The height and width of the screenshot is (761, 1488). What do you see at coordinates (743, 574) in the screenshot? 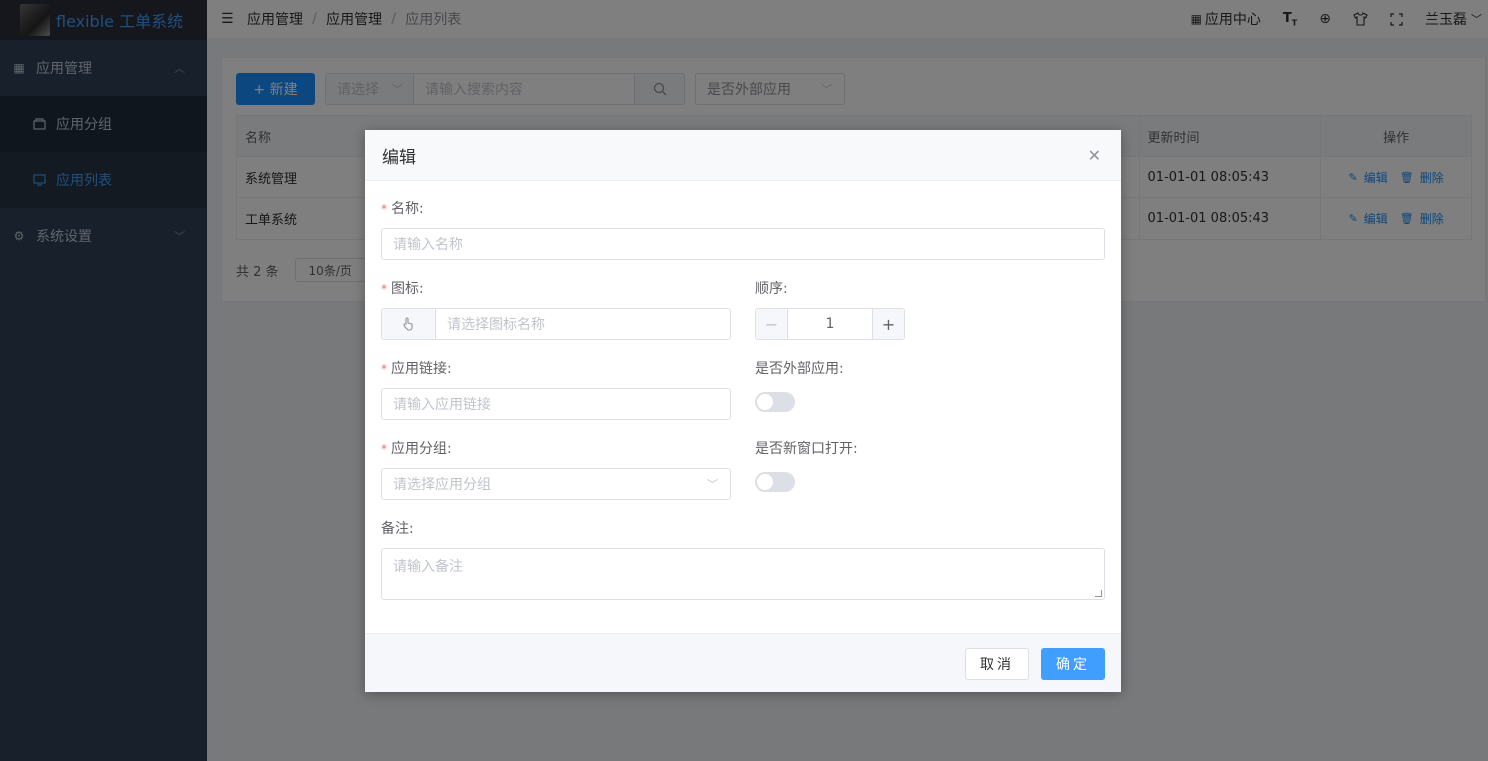
I see `remark-textarea: 请输入备注` at bounding box center [743, 574].